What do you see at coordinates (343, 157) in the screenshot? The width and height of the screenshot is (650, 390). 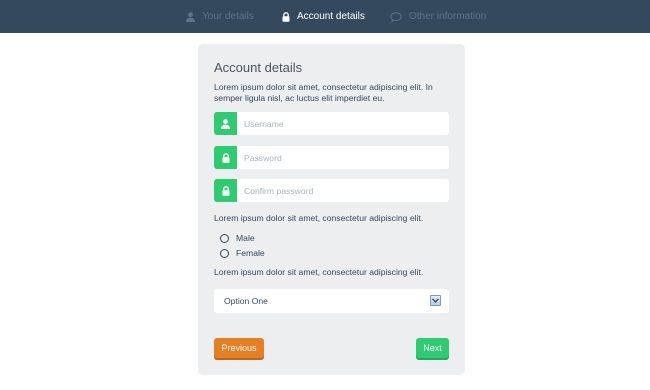 I see `password-input` at bounding box center [343, 157].